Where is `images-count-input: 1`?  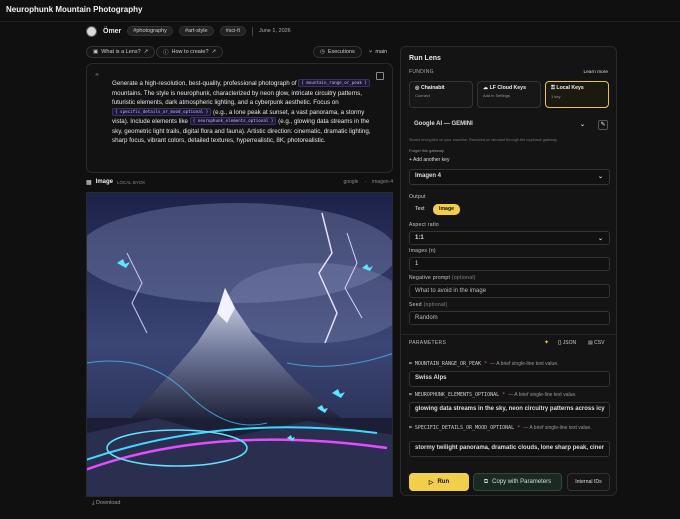
images-count-input: 1 is located at coordinates (509, 264).